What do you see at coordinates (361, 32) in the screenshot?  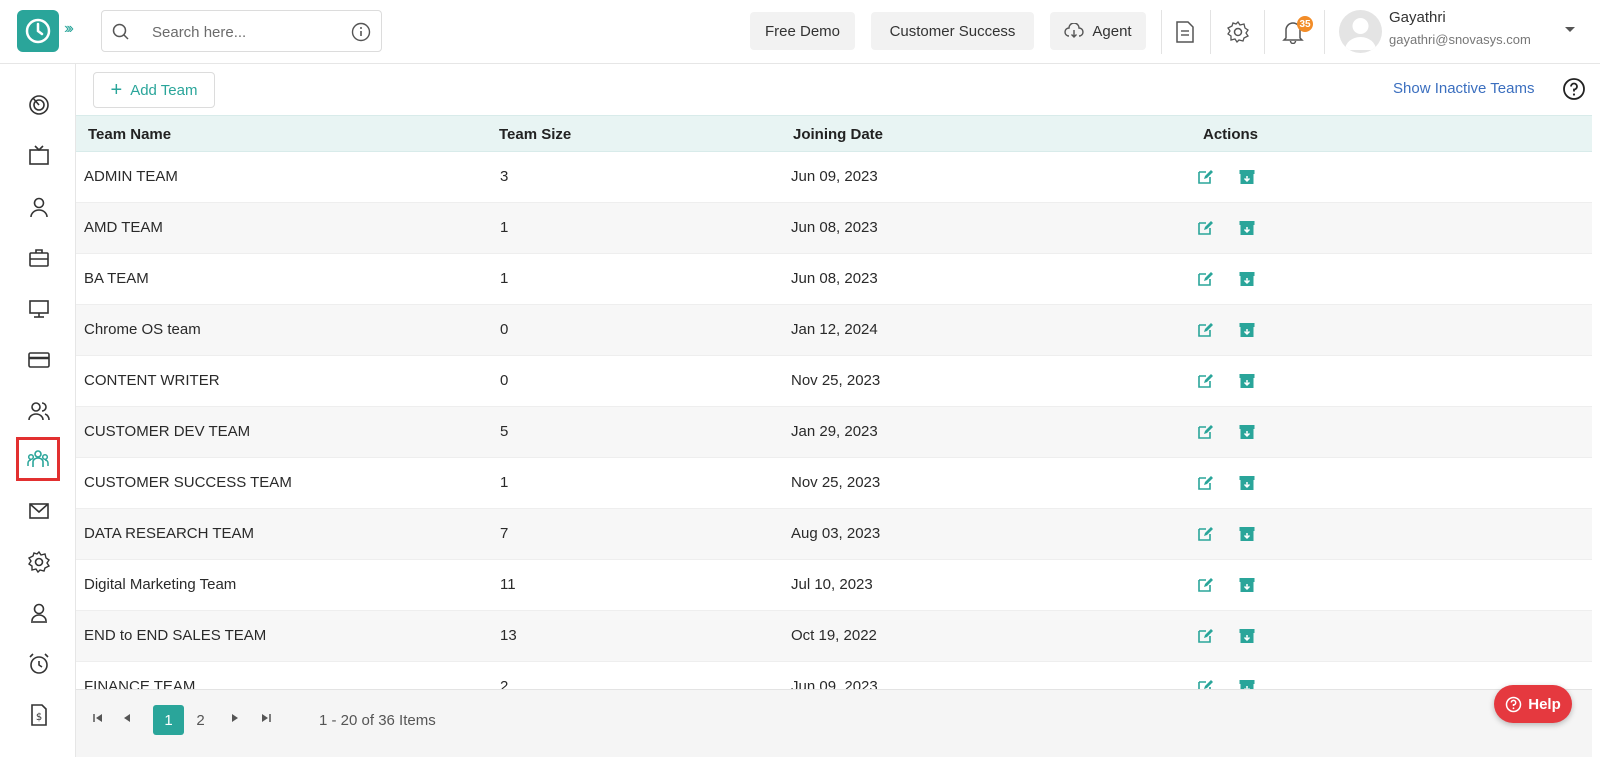 I see `info-icon` at bounding box center [361, 32].